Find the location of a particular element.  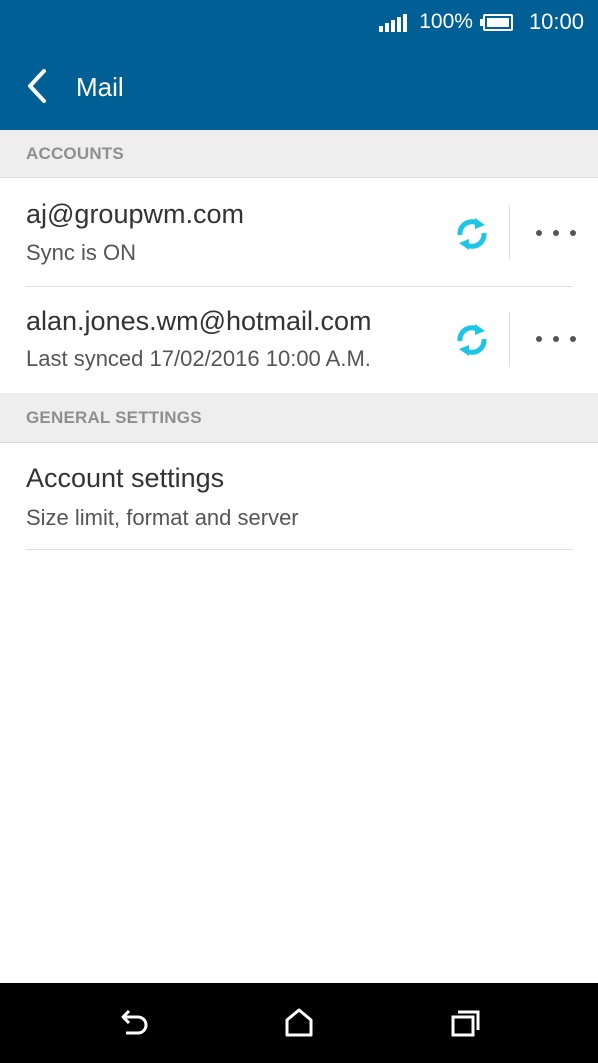

accounts-section-header: ACCOUNTS is located at coordinates (299, 154).